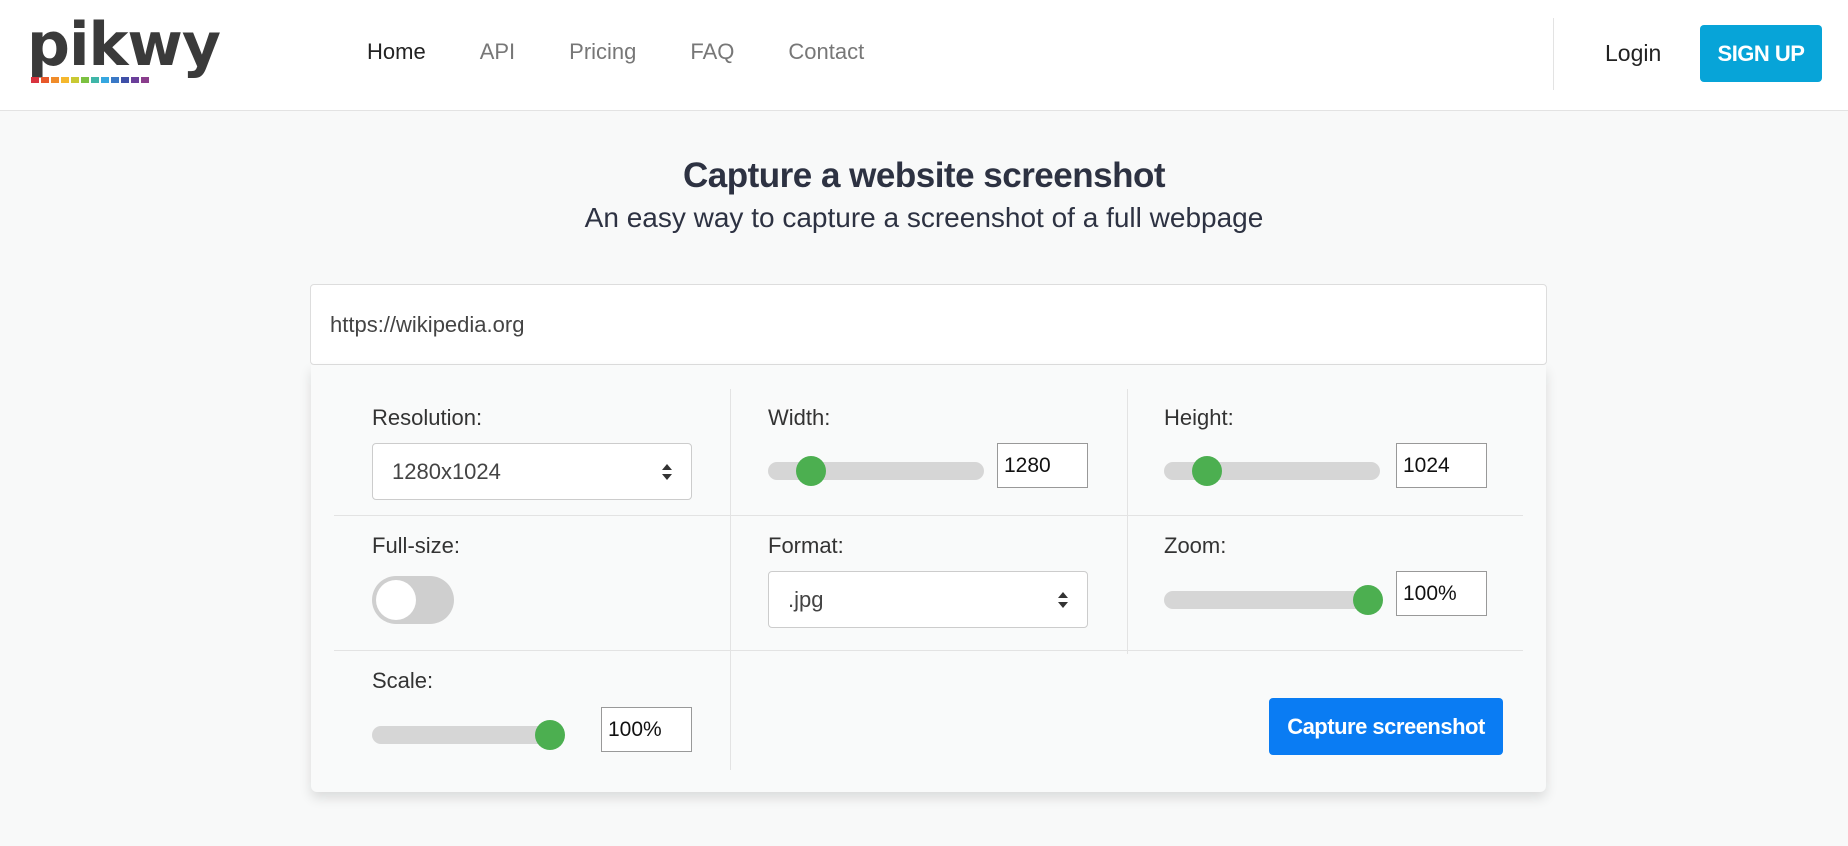  Describe the element at coordinates (811, 471) in the screenshot. I see `width-slider-thumb` at that location.